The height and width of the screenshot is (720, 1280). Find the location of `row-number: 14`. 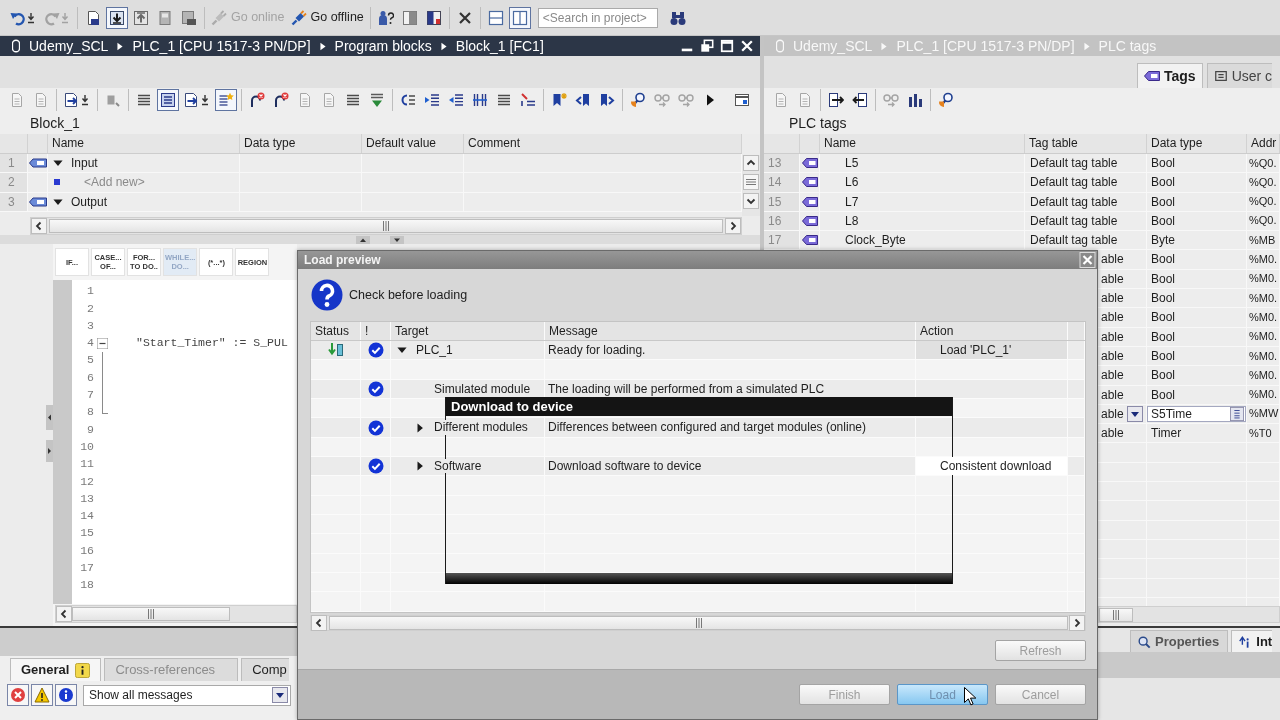

row-number: 14 is located at coordinates (775, 182).